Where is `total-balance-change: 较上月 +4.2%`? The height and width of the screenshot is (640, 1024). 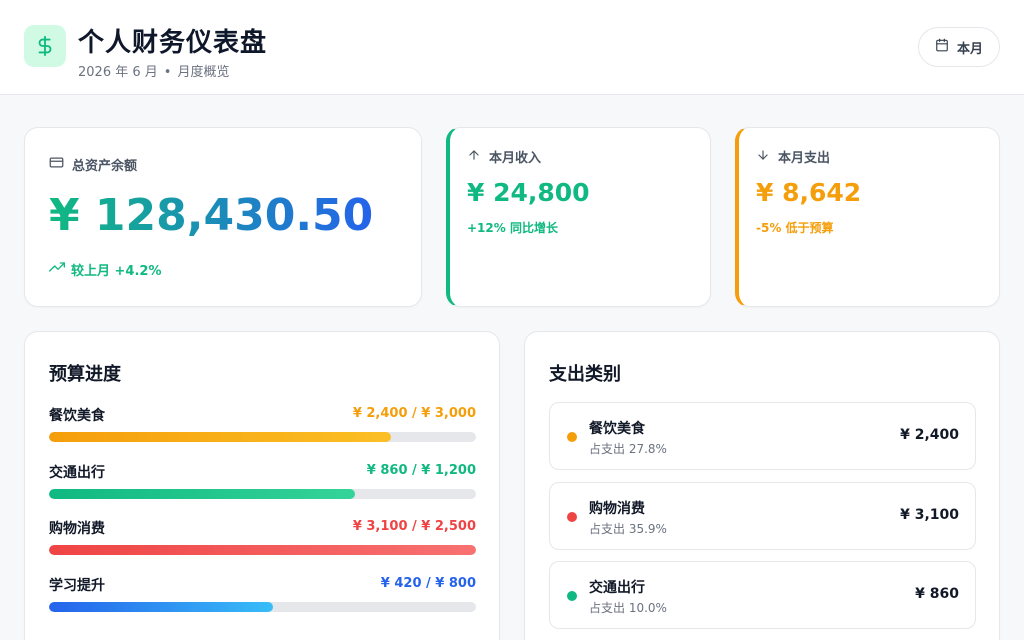 total-balance-change: 较上月 +4.2% is located at coordinates (105, 269).